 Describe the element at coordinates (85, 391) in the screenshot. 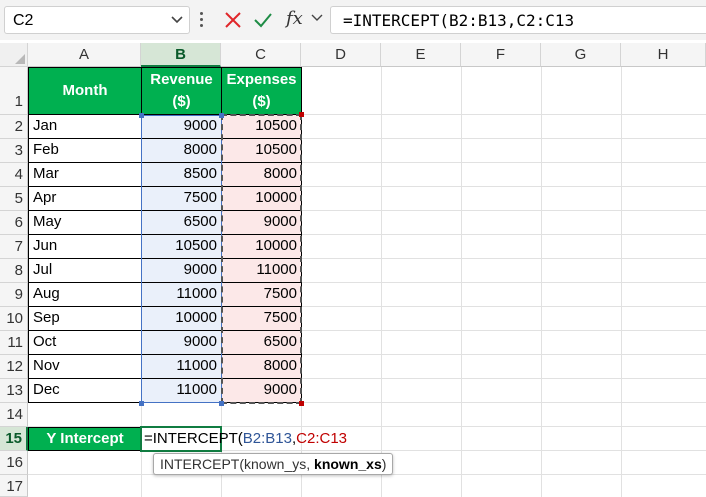

I see `table-cell-month: Dec` at that location.